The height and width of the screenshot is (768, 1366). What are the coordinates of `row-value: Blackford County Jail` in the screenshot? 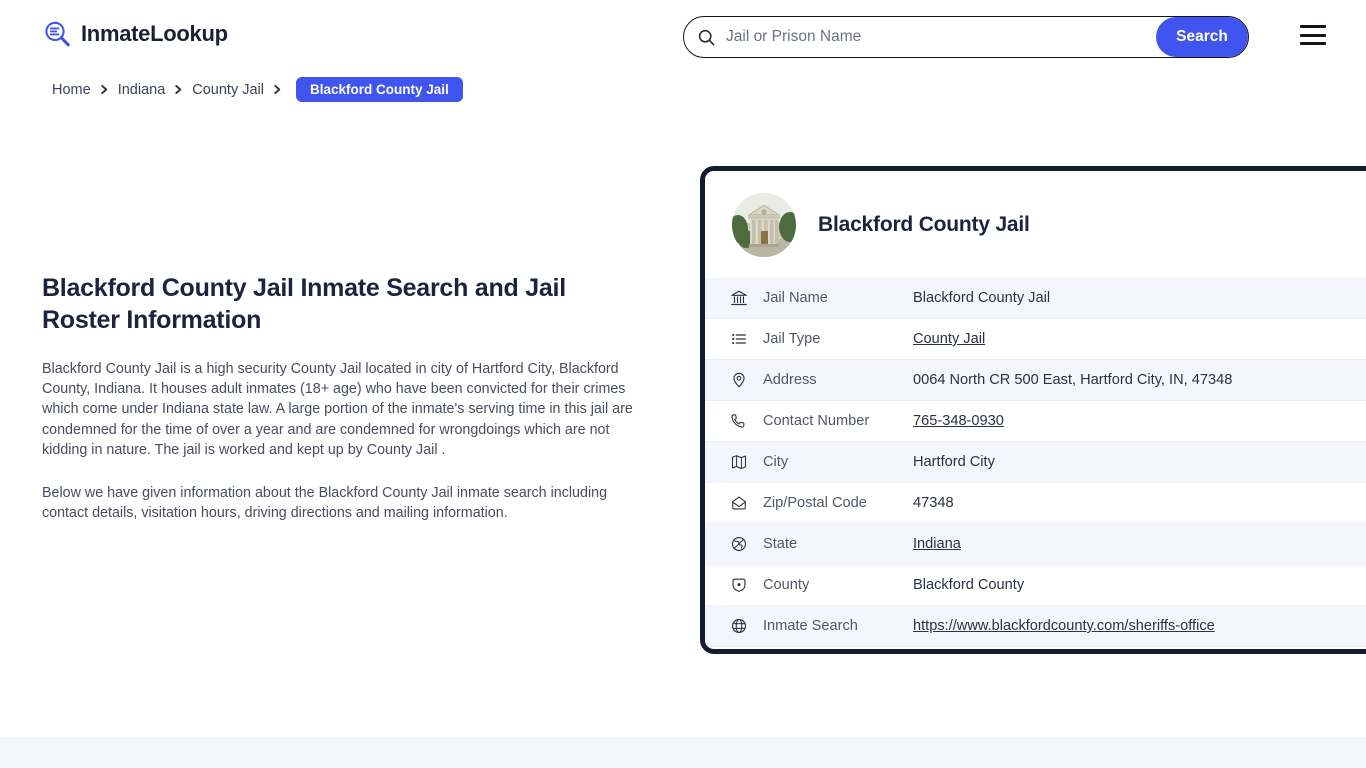 It's located at (982, 298).